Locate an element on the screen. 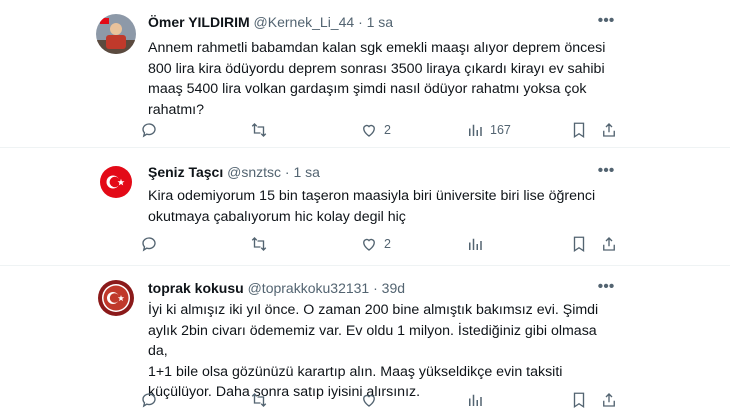 The width and height of the screenshot is (730, 420). views-count: 167 is located at coordinates (500, 130).